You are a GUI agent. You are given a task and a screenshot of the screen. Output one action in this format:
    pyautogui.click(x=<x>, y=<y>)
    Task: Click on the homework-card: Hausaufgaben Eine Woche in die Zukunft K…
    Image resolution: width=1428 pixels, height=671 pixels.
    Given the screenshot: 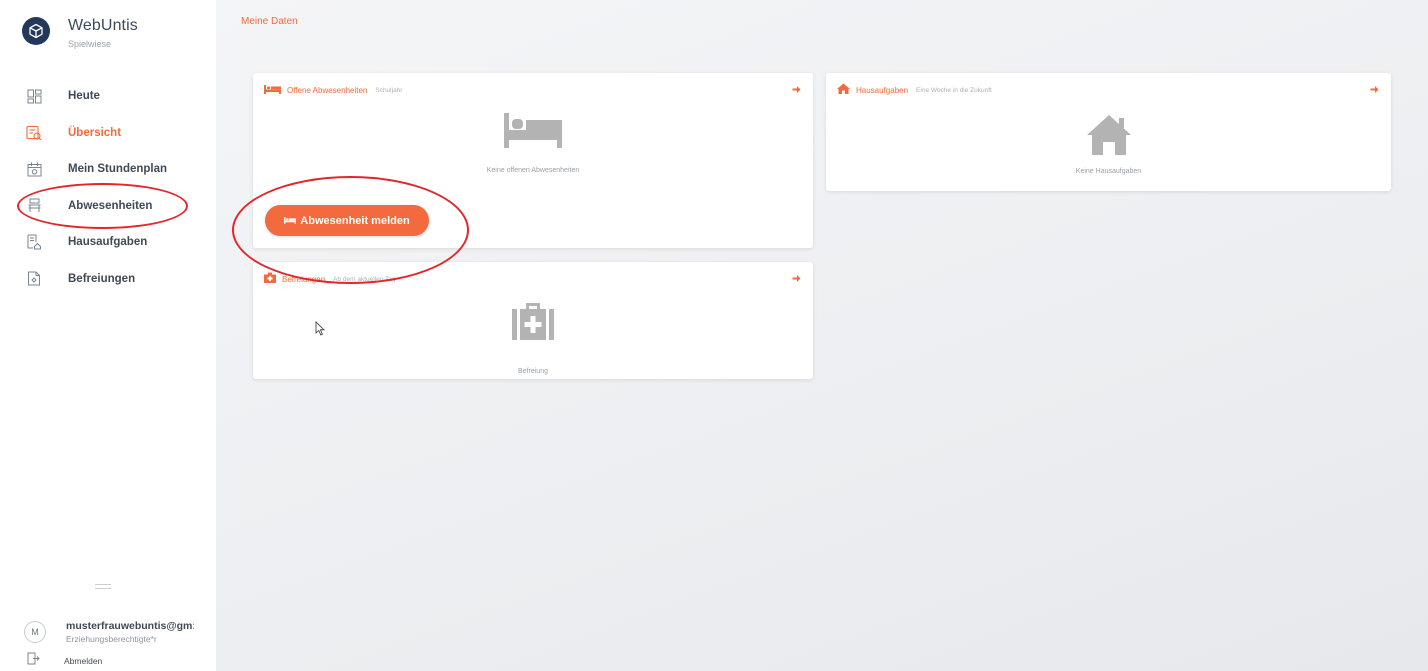 What is the action you would take?
    pyautogui.click(x=1108, y=132)
    